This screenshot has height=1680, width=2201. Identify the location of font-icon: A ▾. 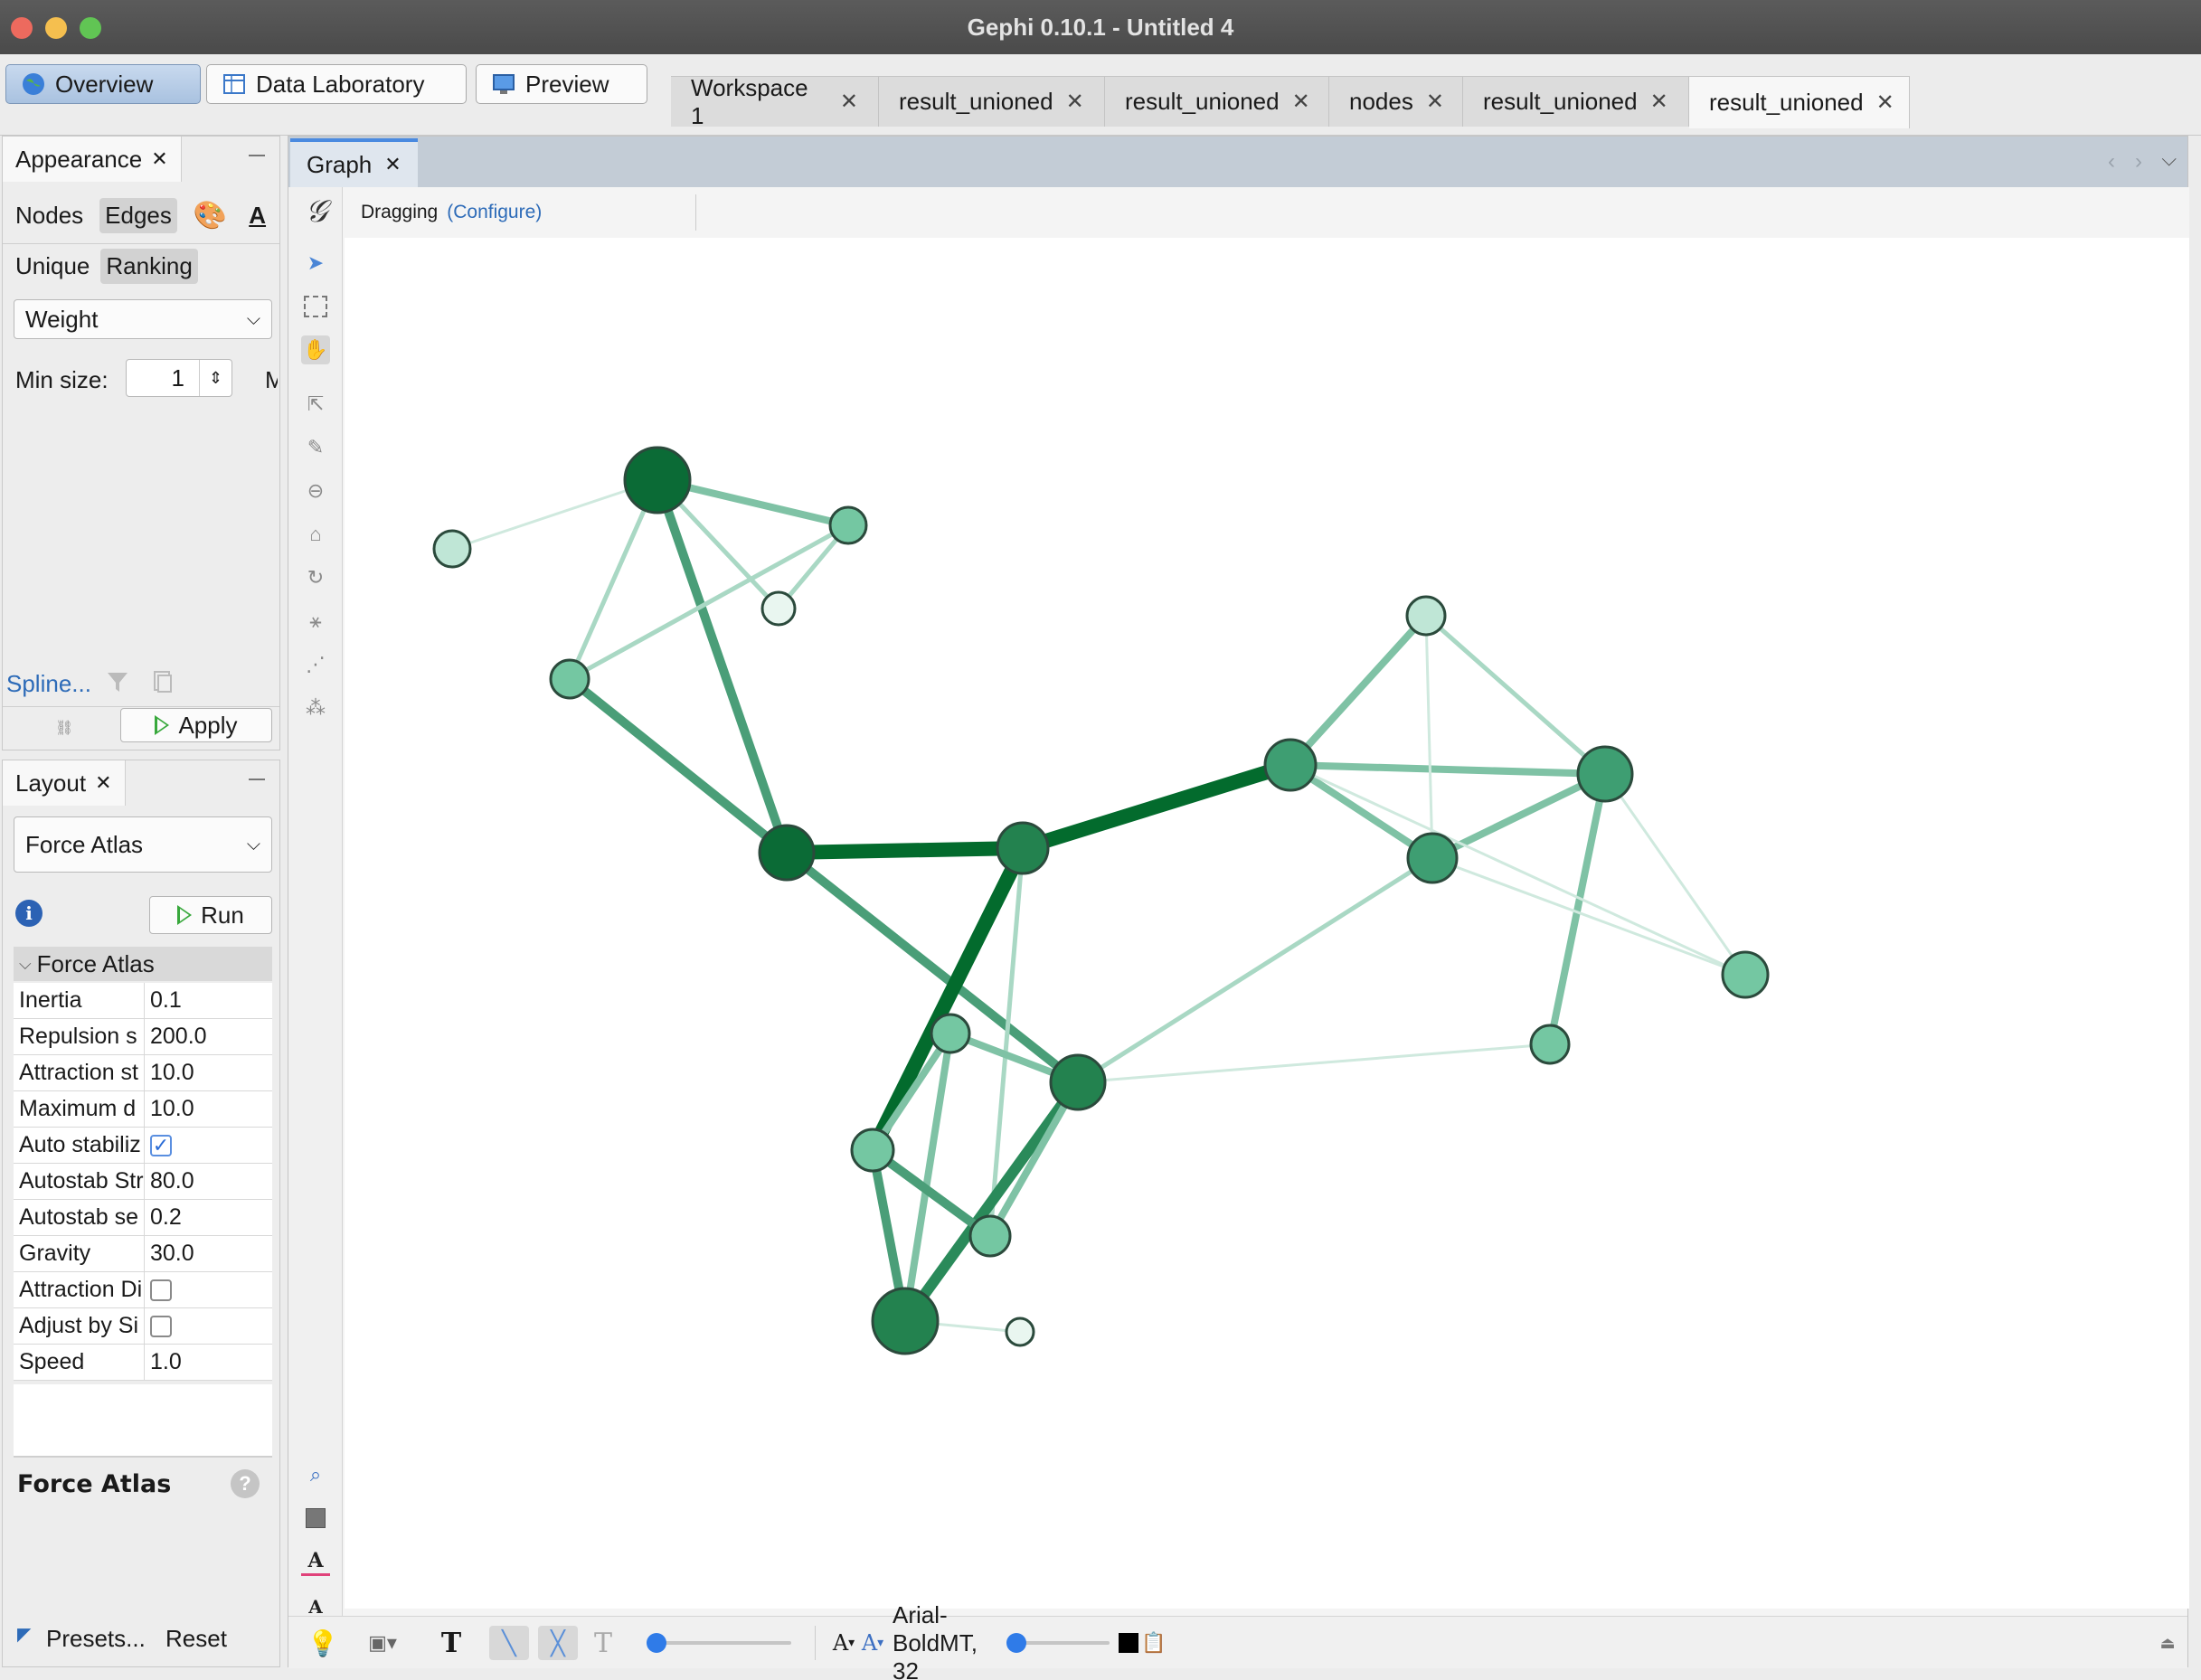
(843, 1643).